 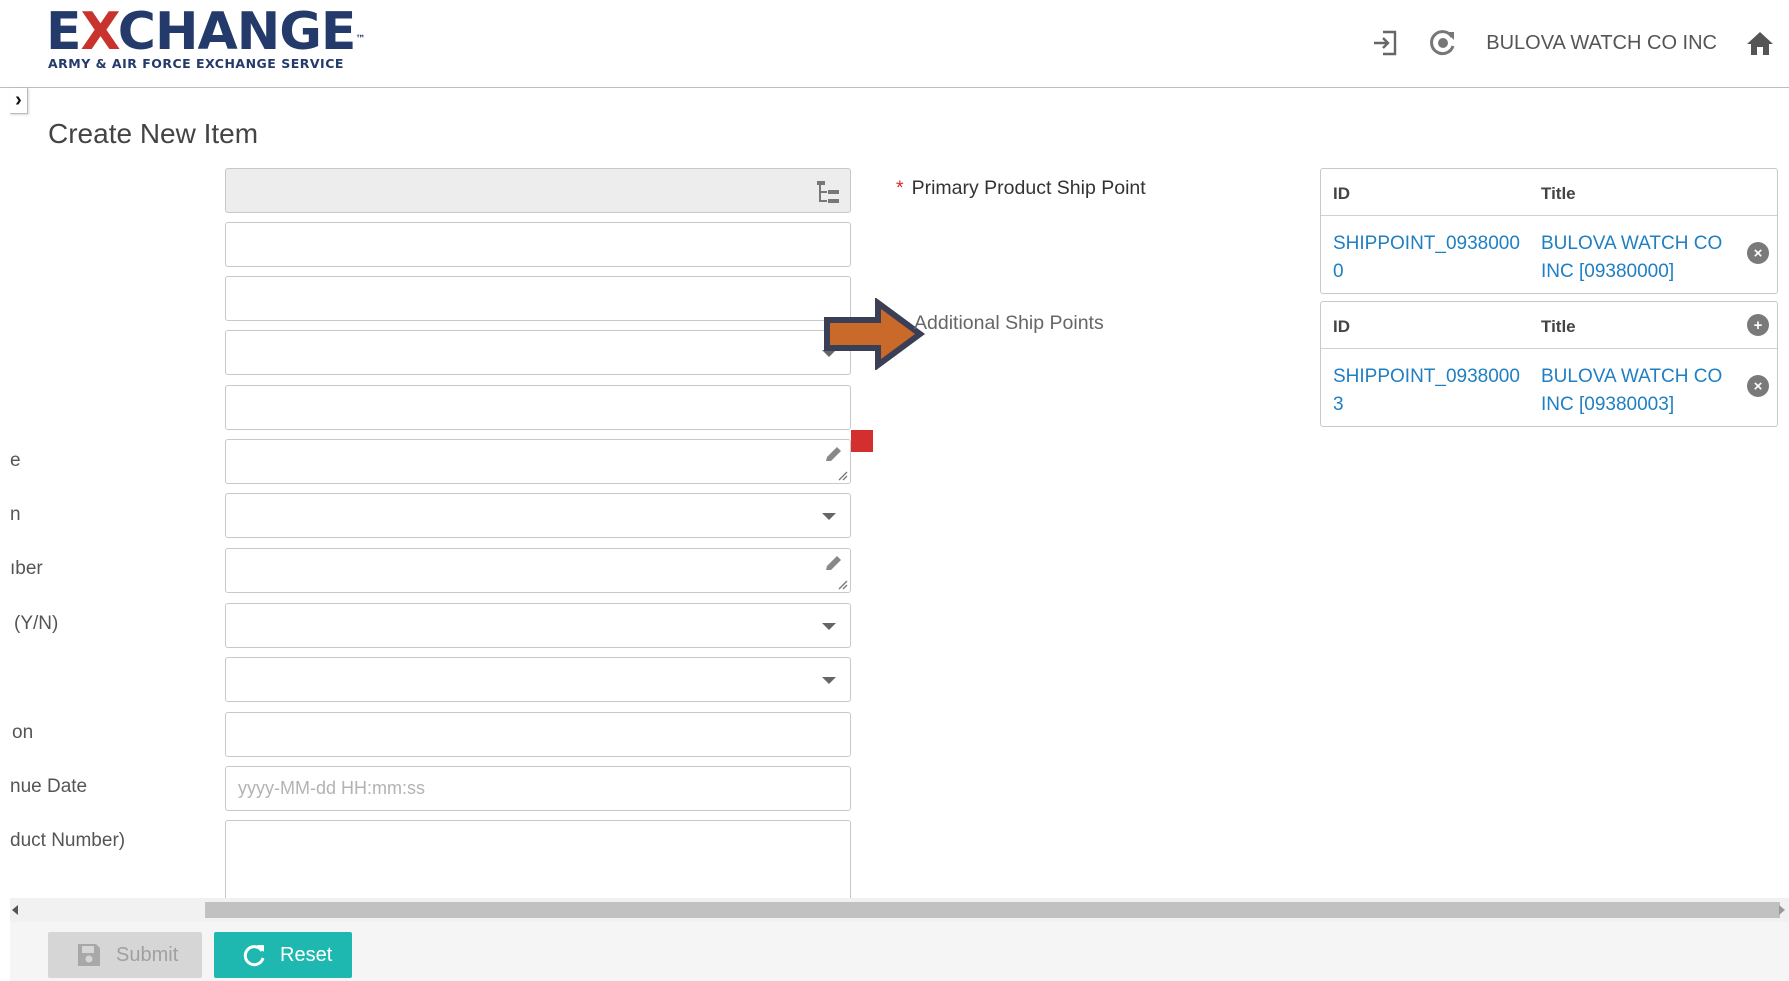 I want to click on field-label-9: (Y/N), so click(x=36, y=623).